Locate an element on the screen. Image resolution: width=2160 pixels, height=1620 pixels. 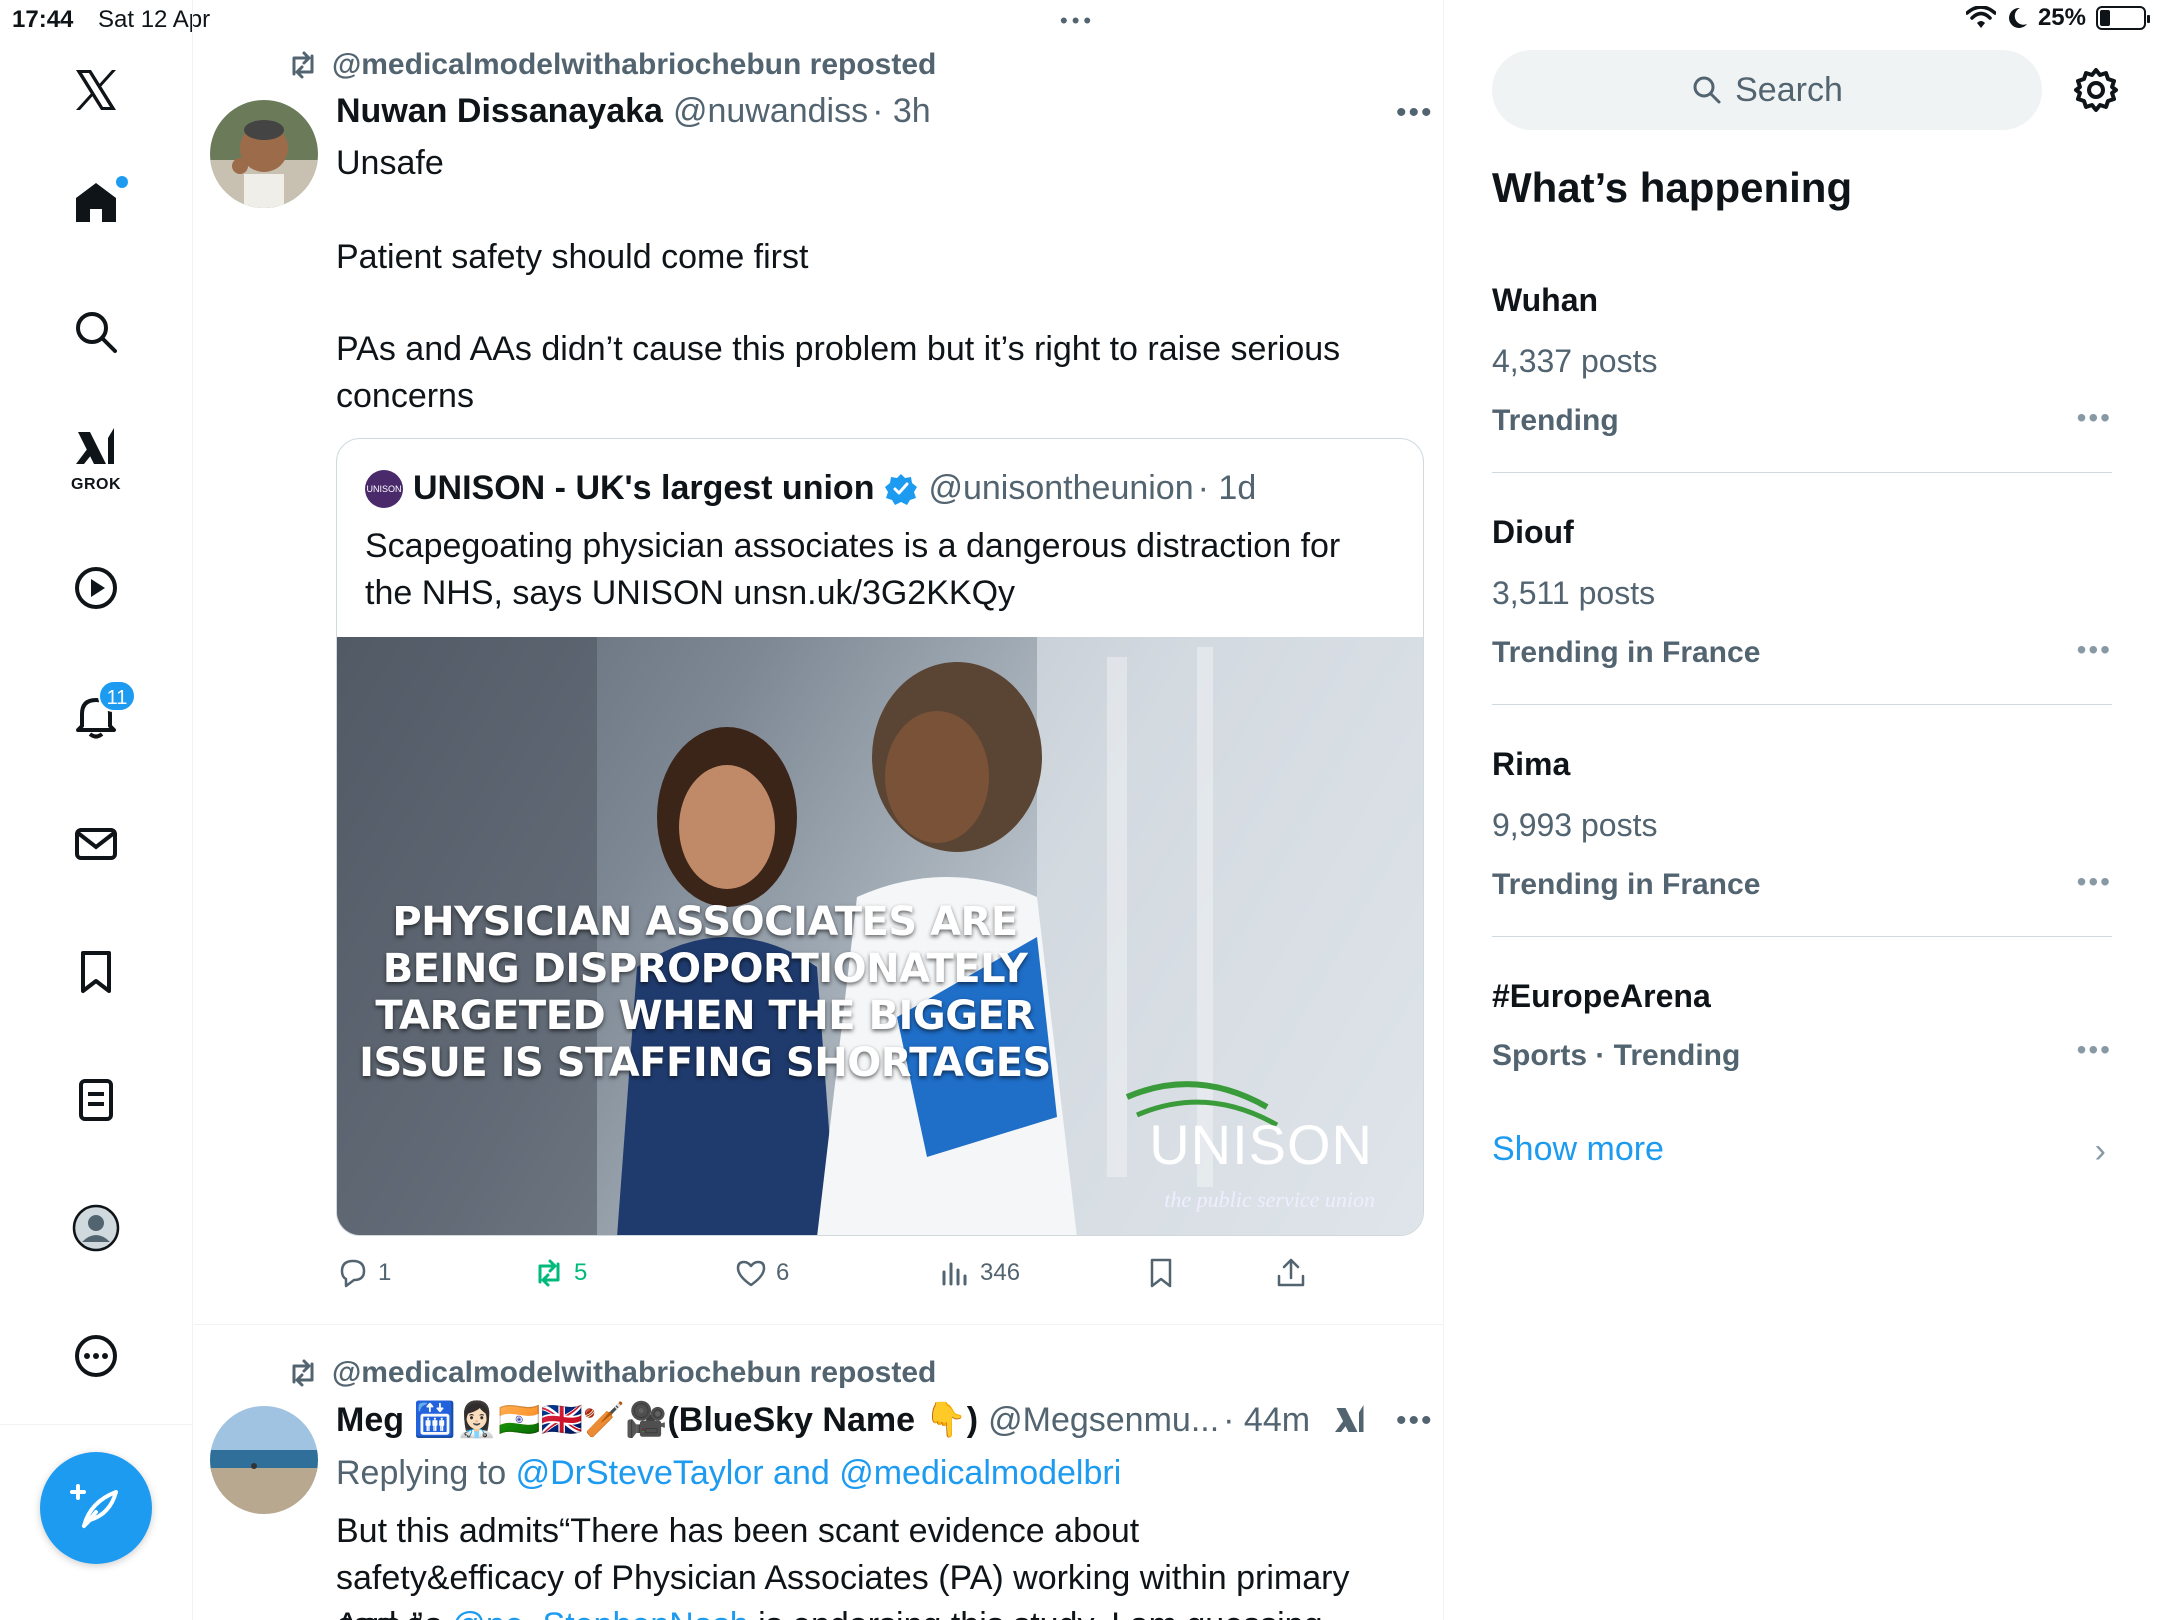
nav-explore is located at coordinates (96, 332).